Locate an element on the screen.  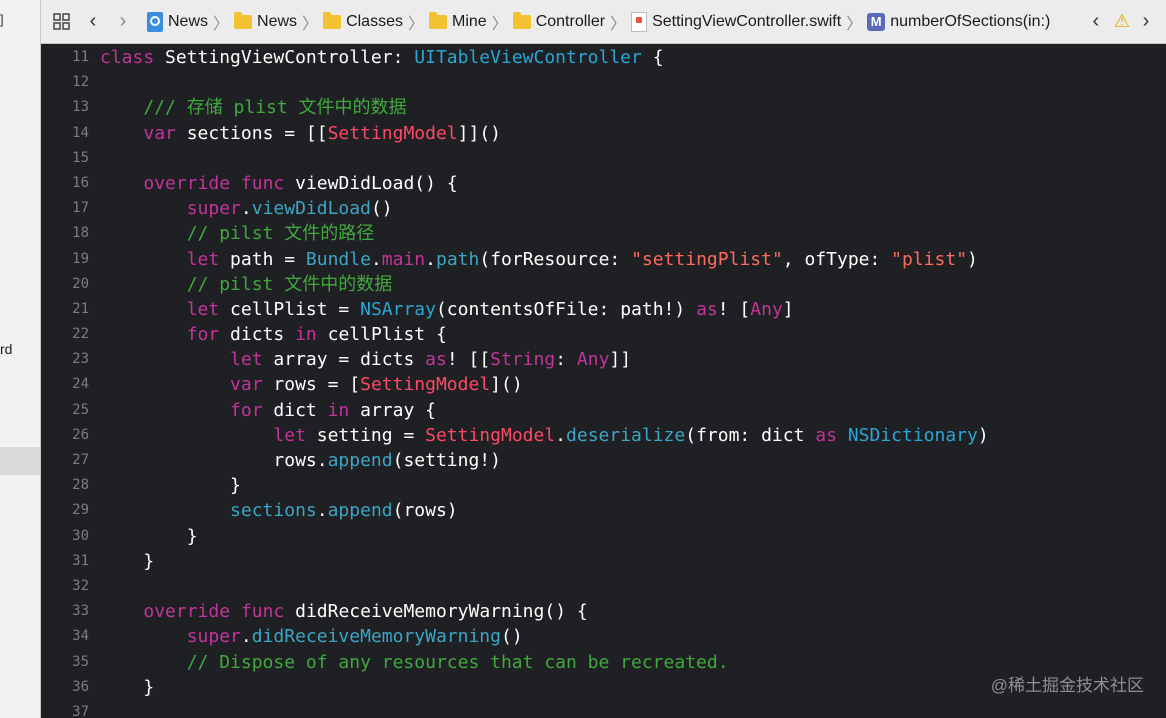
breadcrumb-method: M numberOfSections(in:) is located at coordinates (958, 21).